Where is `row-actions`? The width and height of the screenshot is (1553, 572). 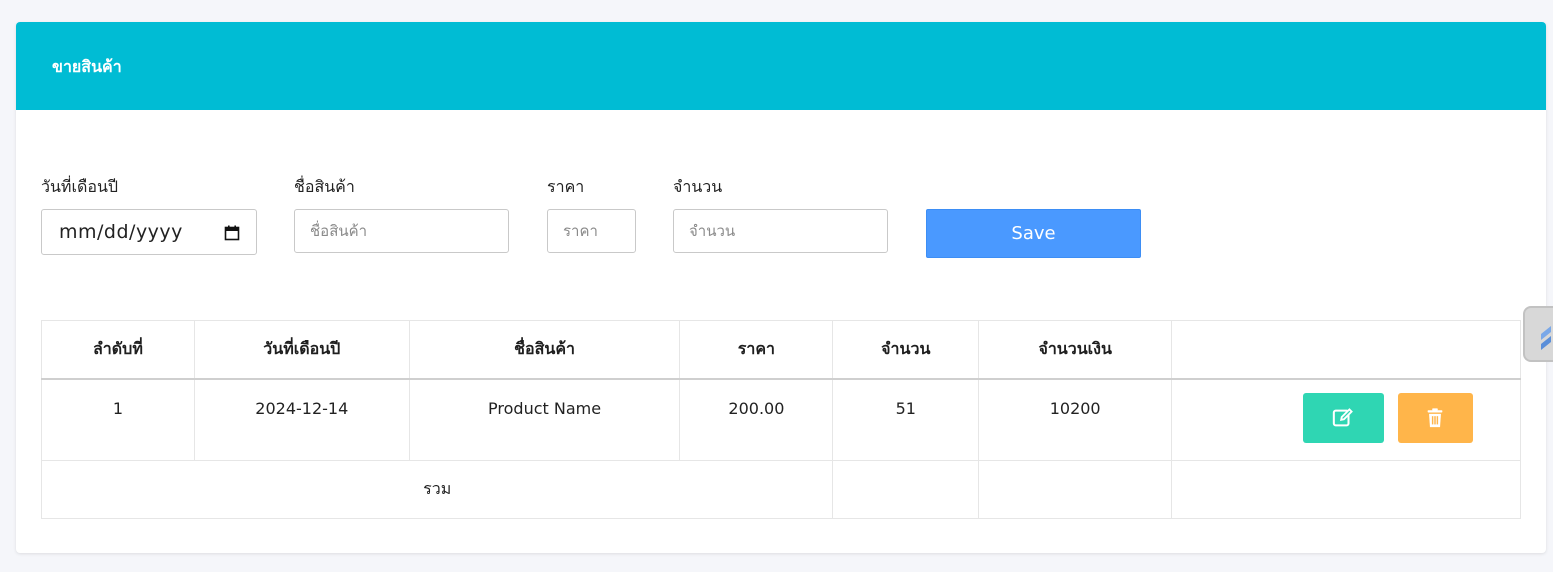
row-actions is located at coordinates (1346, 417).